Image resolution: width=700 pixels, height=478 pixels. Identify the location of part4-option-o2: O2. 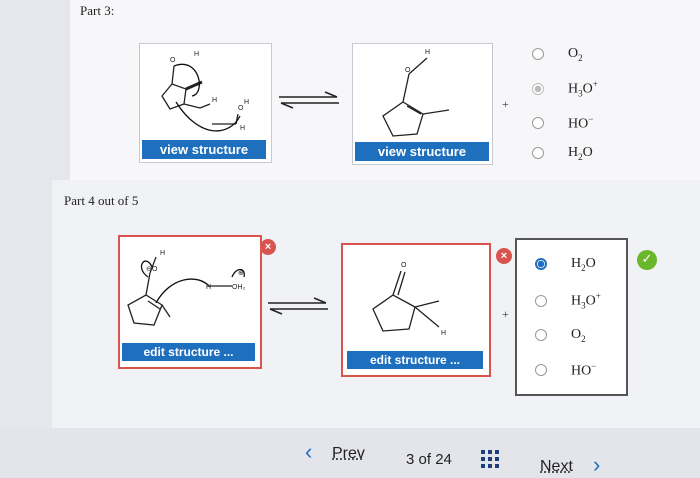
(560, 335).